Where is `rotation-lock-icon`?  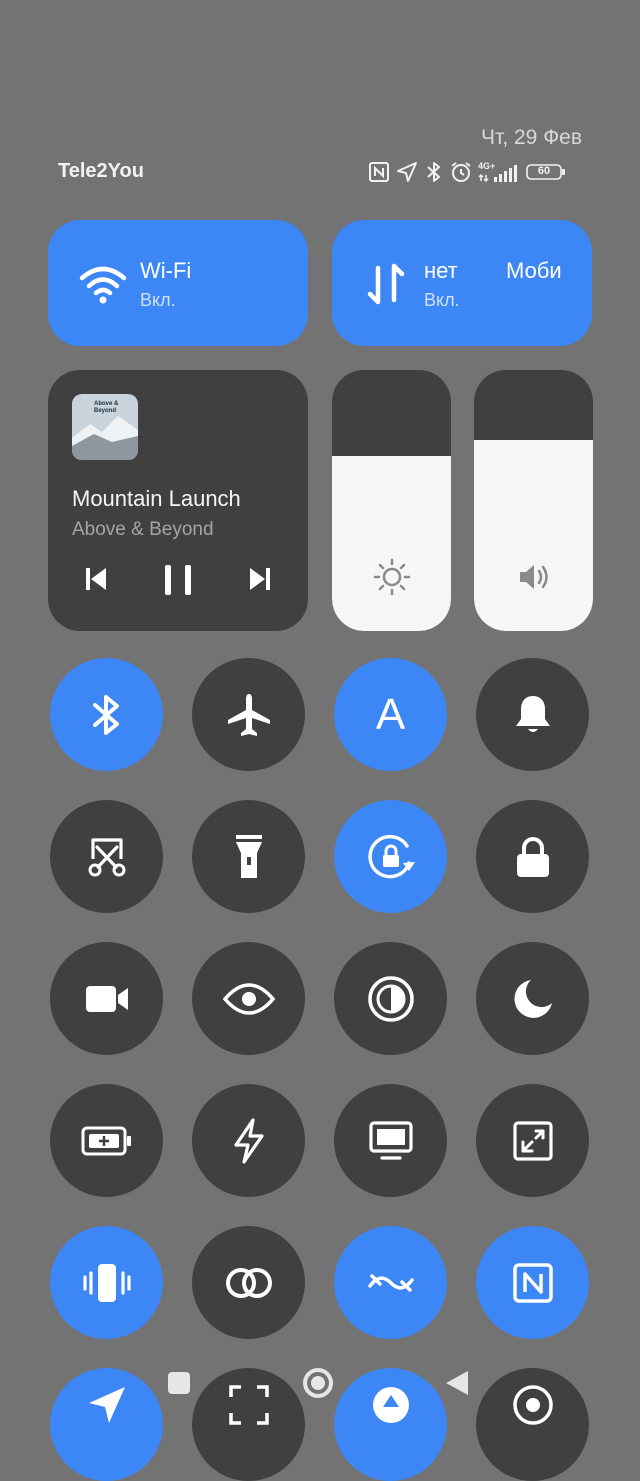 rotation-lock-icon is located at coordinates (391, 857).